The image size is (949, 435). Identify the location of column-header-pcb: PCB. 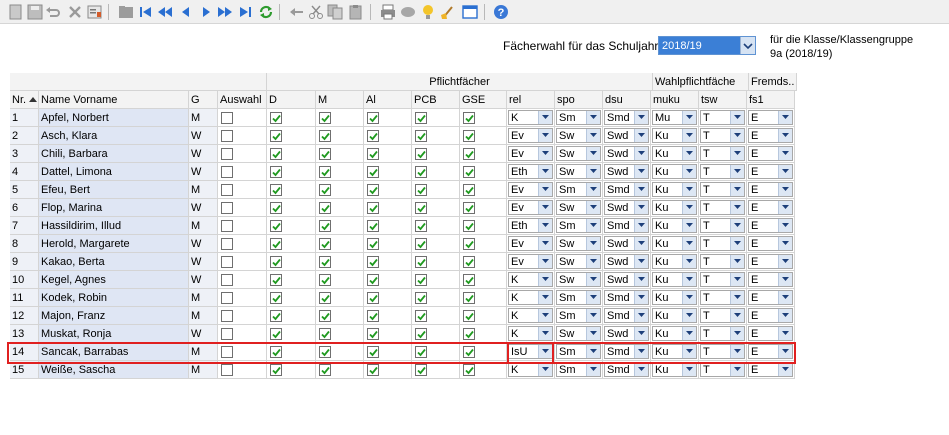
(436, 100).